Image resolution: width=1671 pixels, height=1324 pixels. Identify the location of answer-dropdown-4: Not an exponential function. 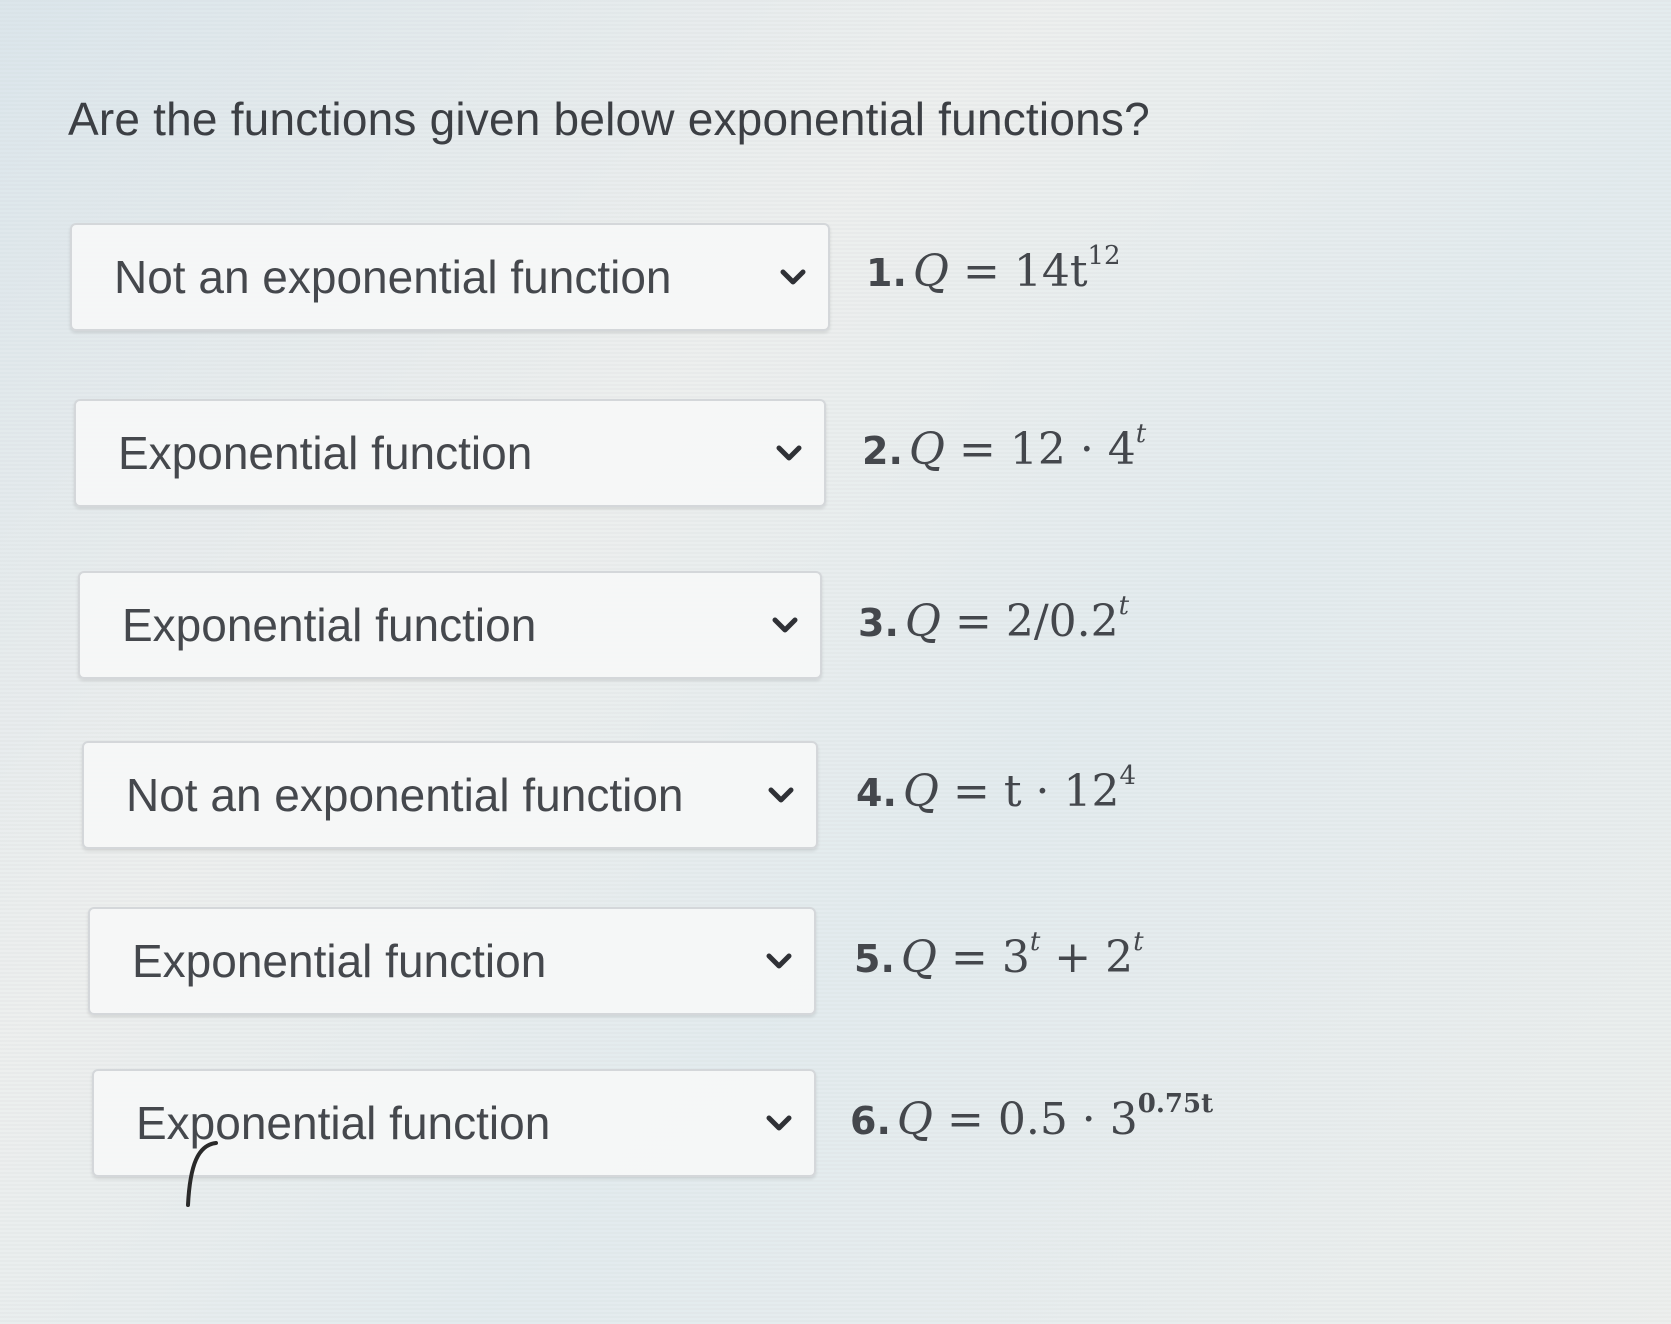
(450, 795).